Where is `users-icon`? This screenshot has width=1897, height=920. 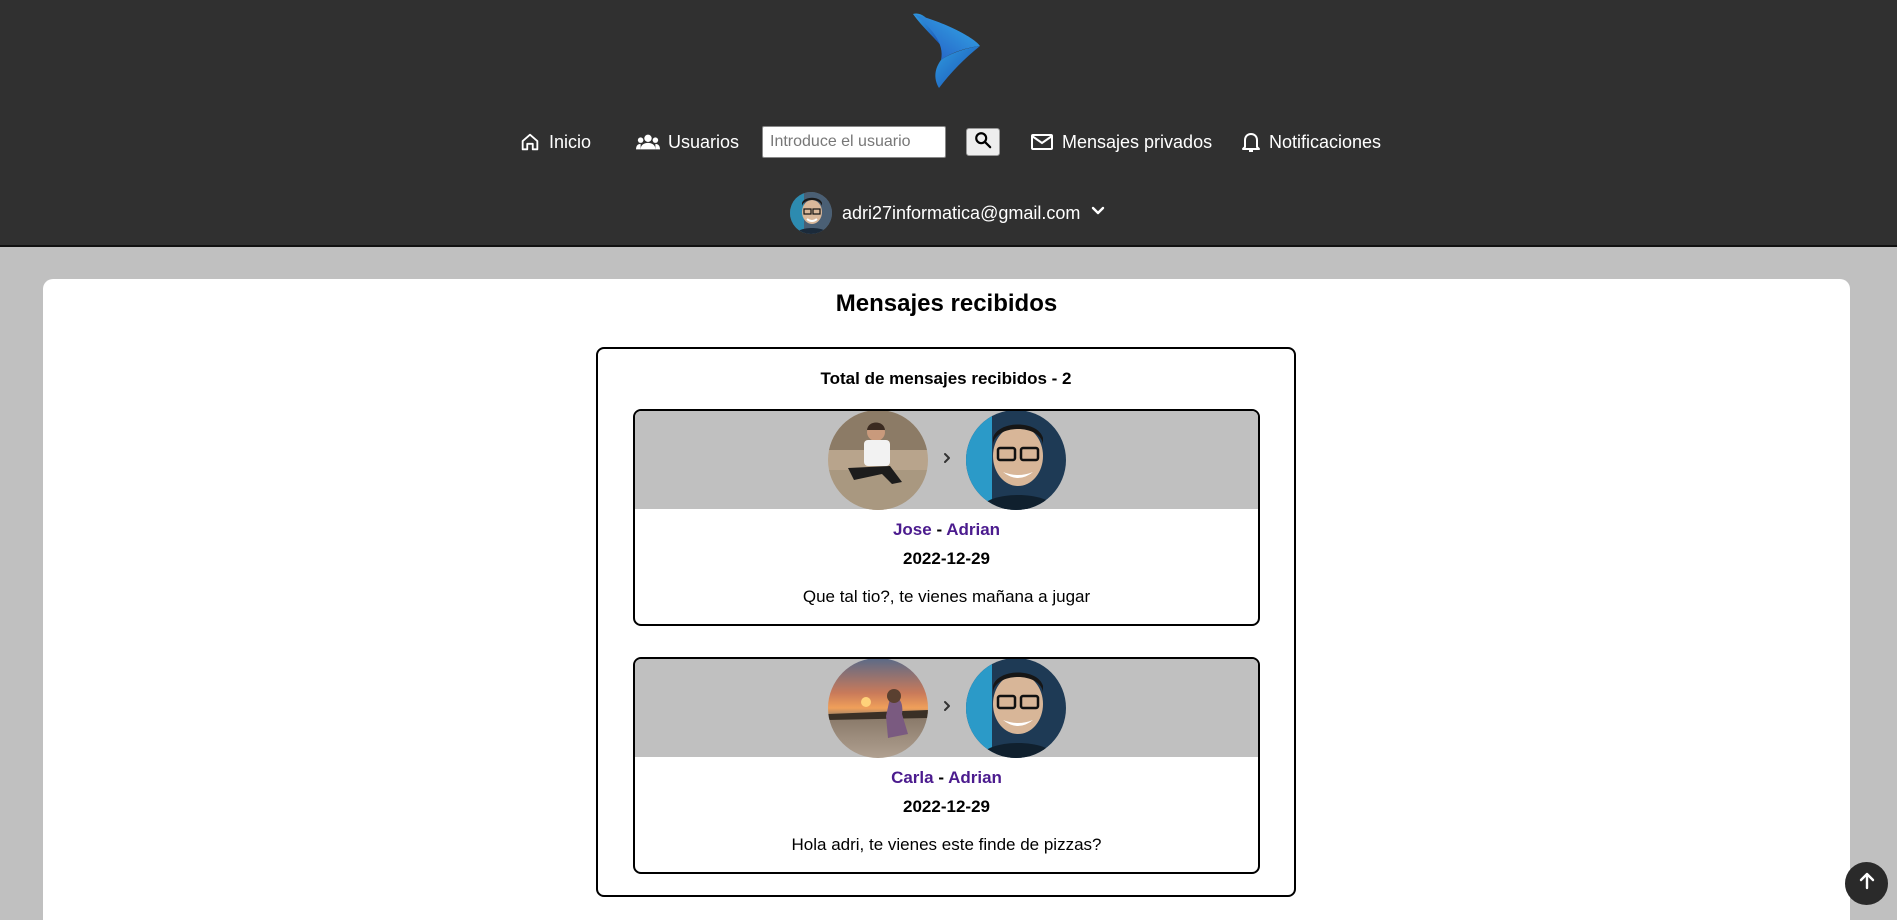
users-icon is located at coordinates (648, 142).